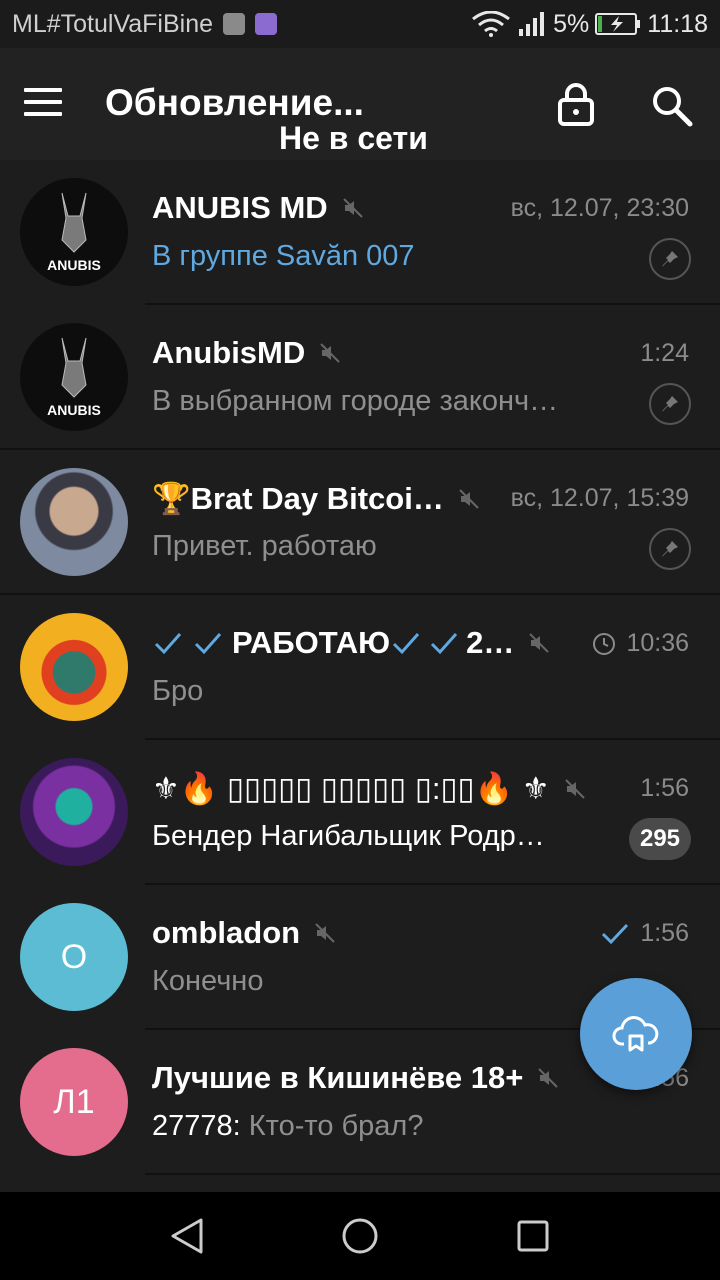 This screenshot has width=720, height=1280. Describe the element at coordinates (532, 24) in the screenshot. I see `signal-icon` at that location.